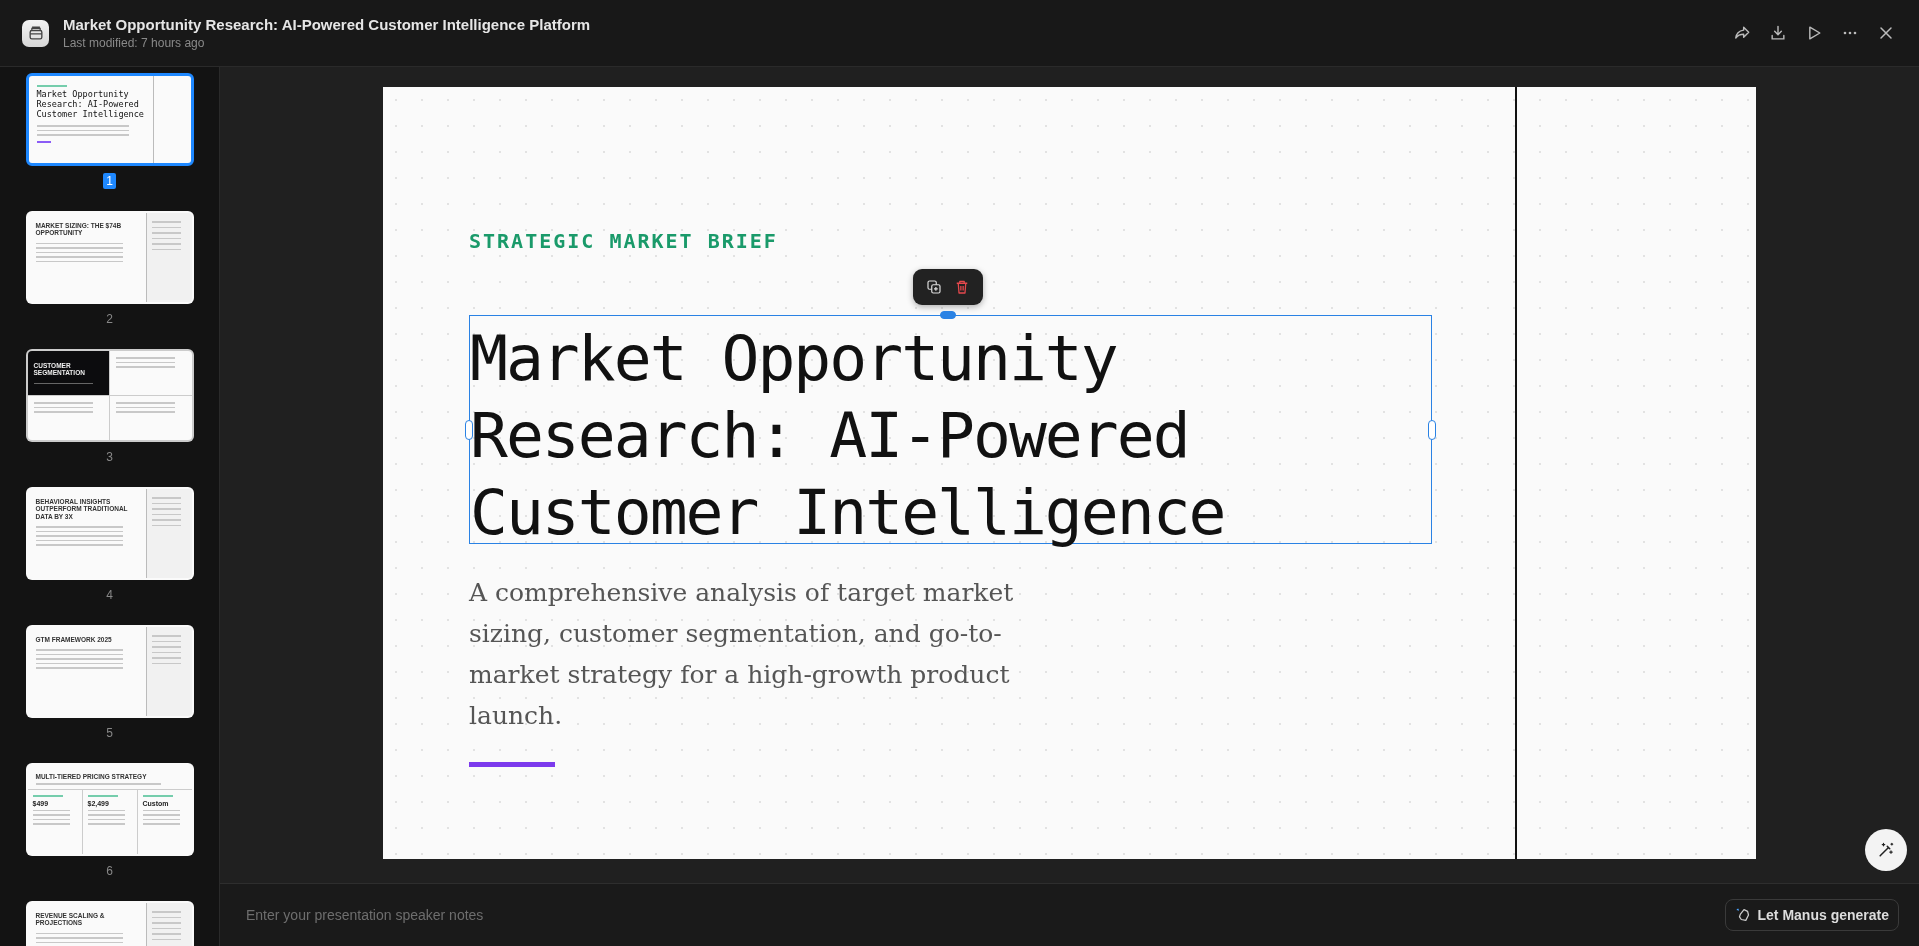 Image resolution: width=1919 pixels, height=946 pixels. Describe the element at coordinates (109, 457) in the screenshot. I see `slide-number: 3` at that location.